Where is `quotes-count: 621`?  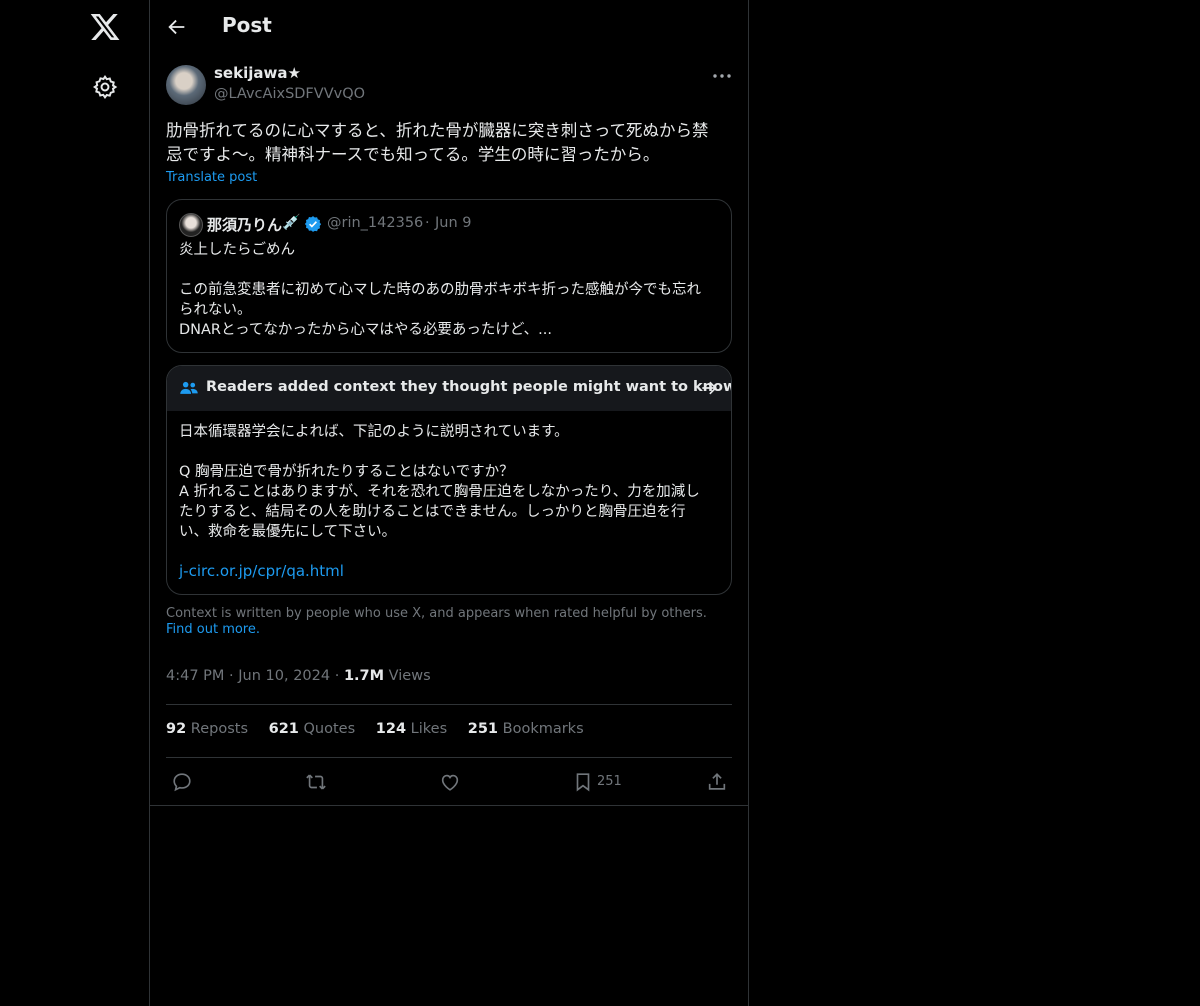
quotes-count: 621 is located at coordinates (283, 729).